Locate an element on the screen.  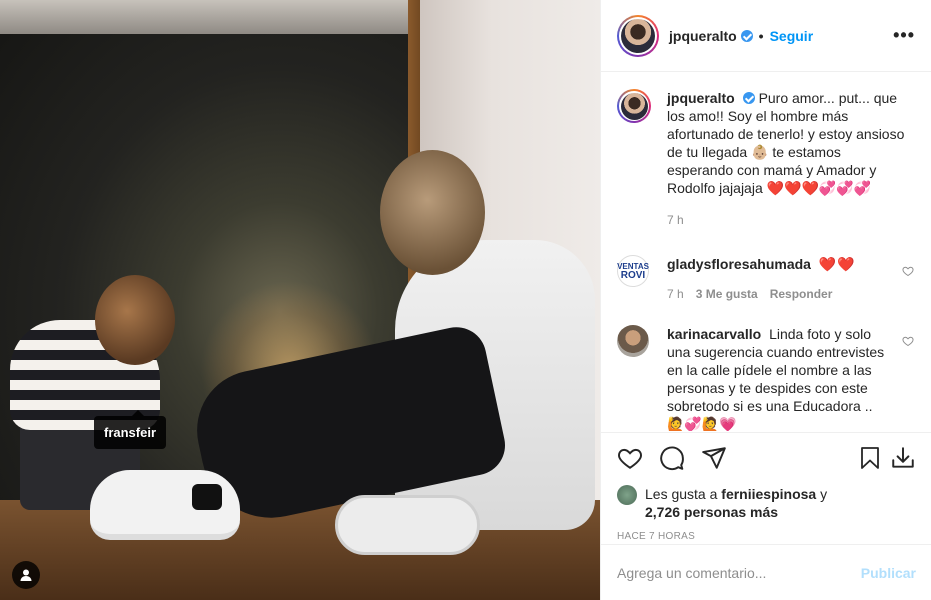
photo-sneaker-sole is located at coordinates (407, 525).